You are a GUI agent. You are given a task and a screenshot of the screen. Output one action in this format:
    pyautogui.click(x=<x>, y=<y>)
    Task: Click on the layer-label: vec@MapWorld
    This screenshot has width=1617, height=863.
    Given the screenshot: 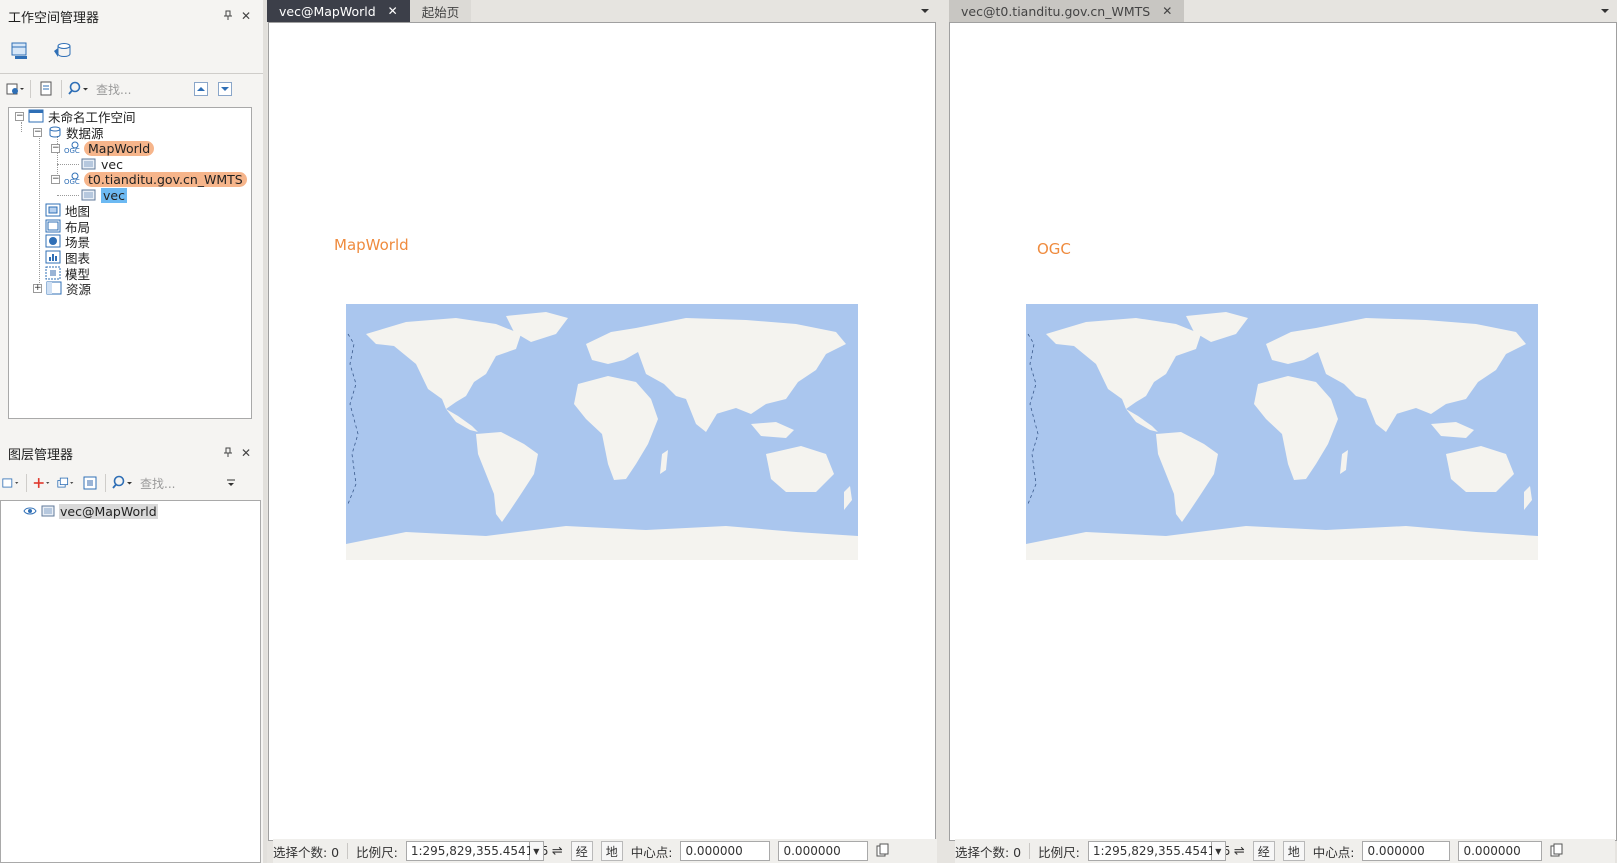 What is the action you would take?
    pyautogui.click(x=108, y=511)
    